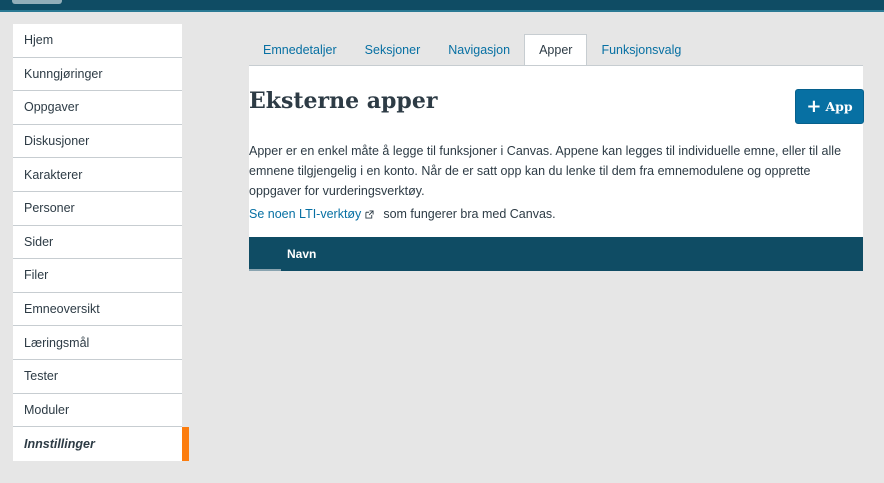  Describe the element at coordinates (97, 175) in the screenshot. I see `sidebar-item-karakterer: Karakterer` at that location.